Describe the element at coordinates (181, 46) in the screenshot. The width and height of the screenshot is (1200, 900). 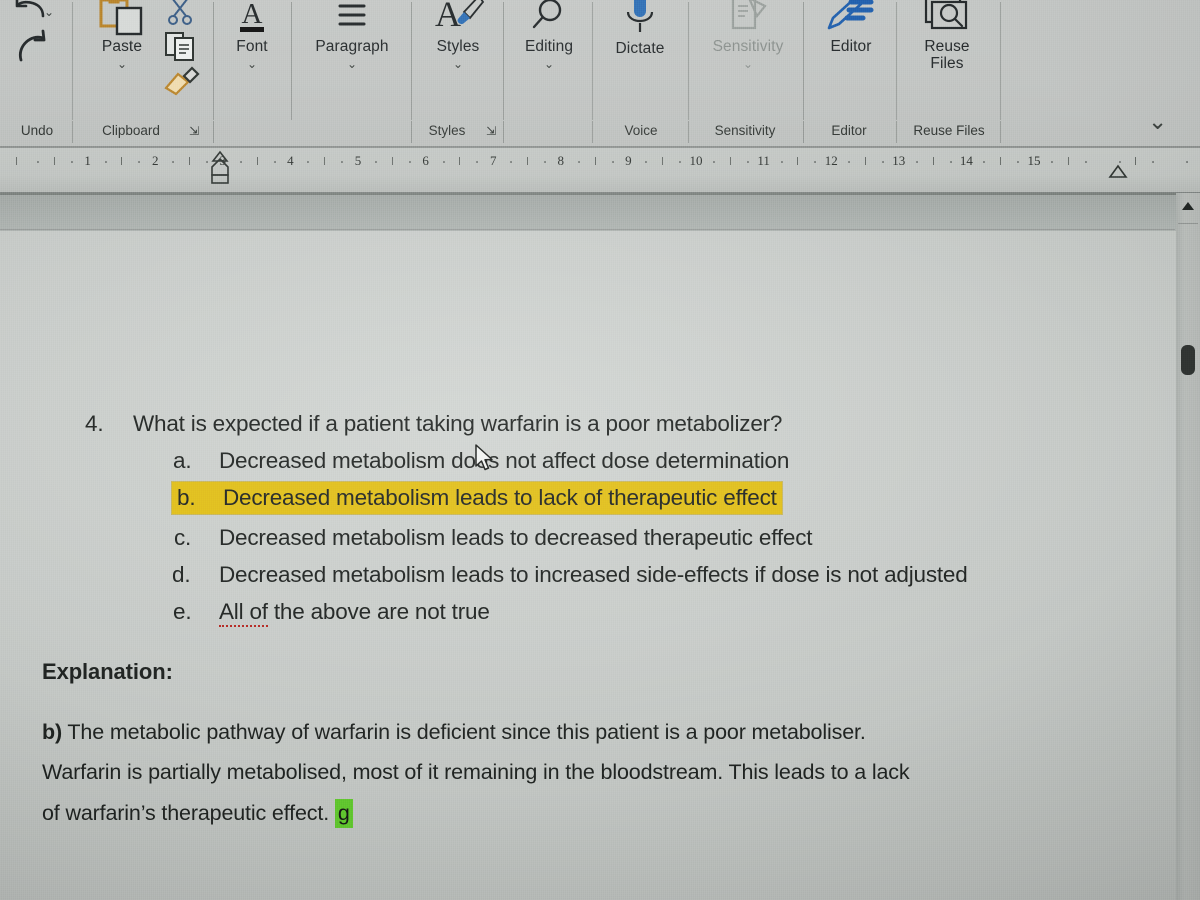
I see `copy-button` at that location.